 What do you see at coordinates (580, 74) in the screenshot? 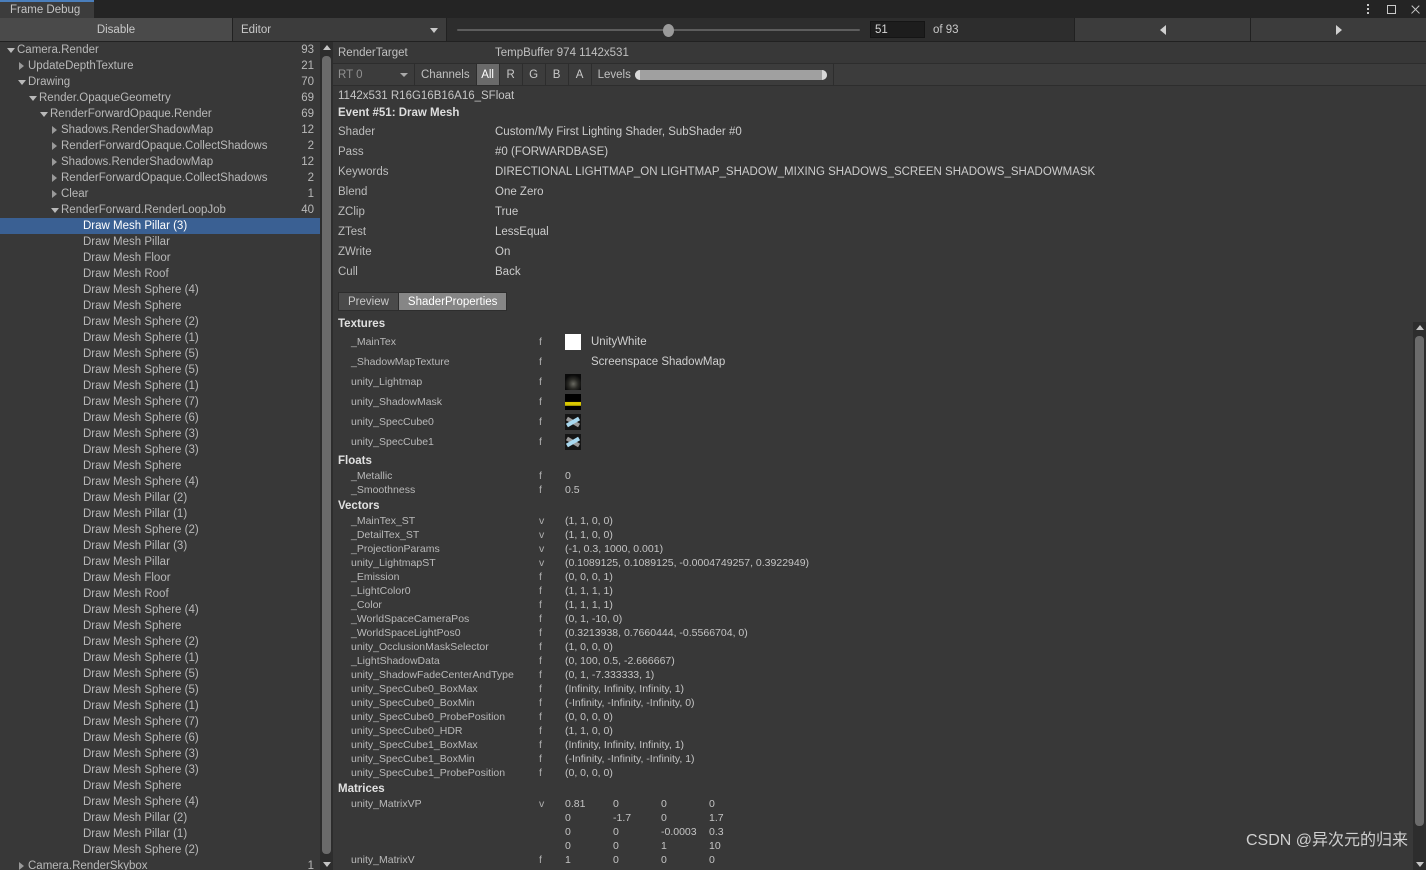
I see `channel-button-a: A` at bounding box center [580, 74].